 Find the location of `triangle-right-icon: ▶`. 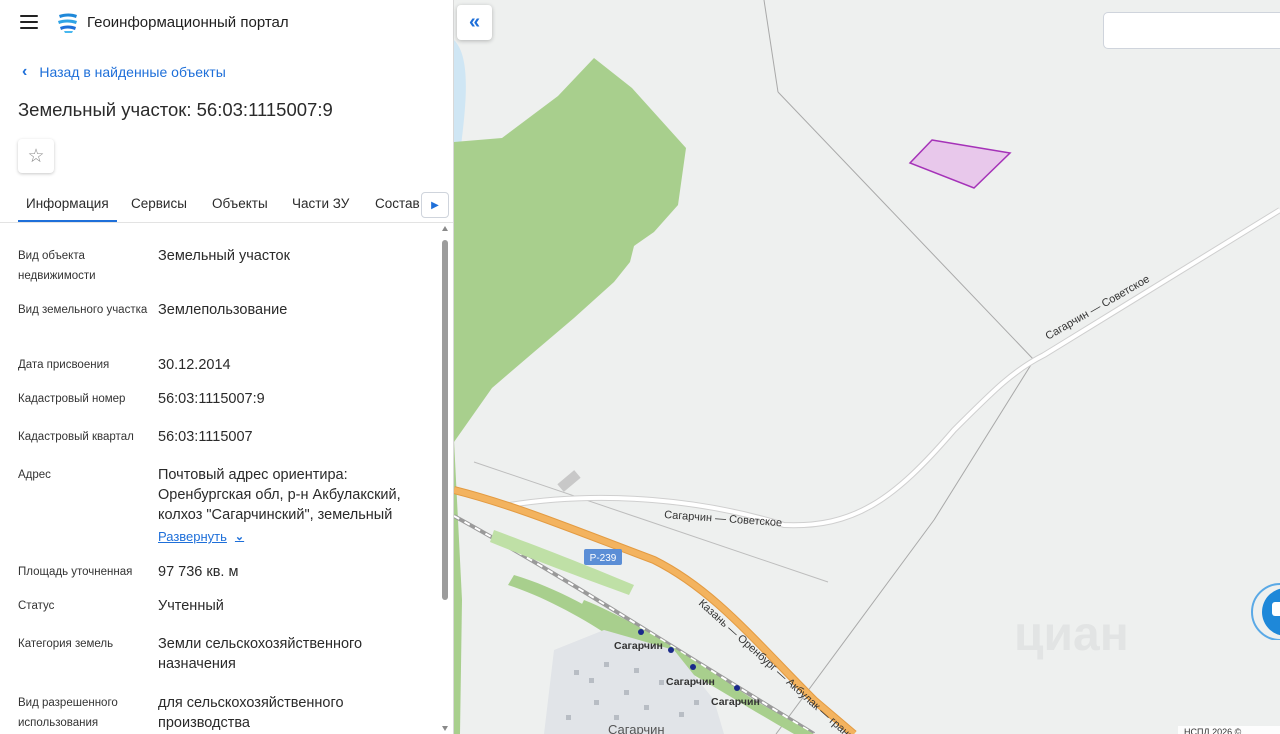

triangle-right-icon: ▶ is located at coordinates (435, 205).